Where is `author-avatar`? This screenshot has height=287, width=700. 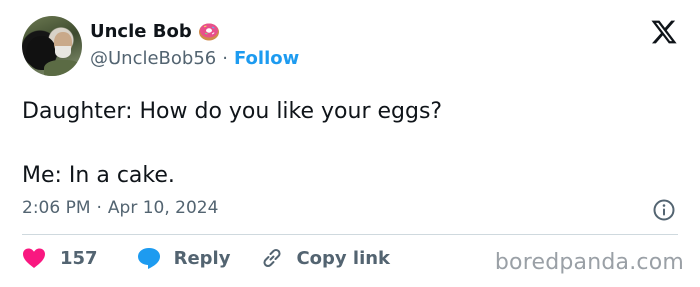
author-avatar is located at coordinates (52, 46).